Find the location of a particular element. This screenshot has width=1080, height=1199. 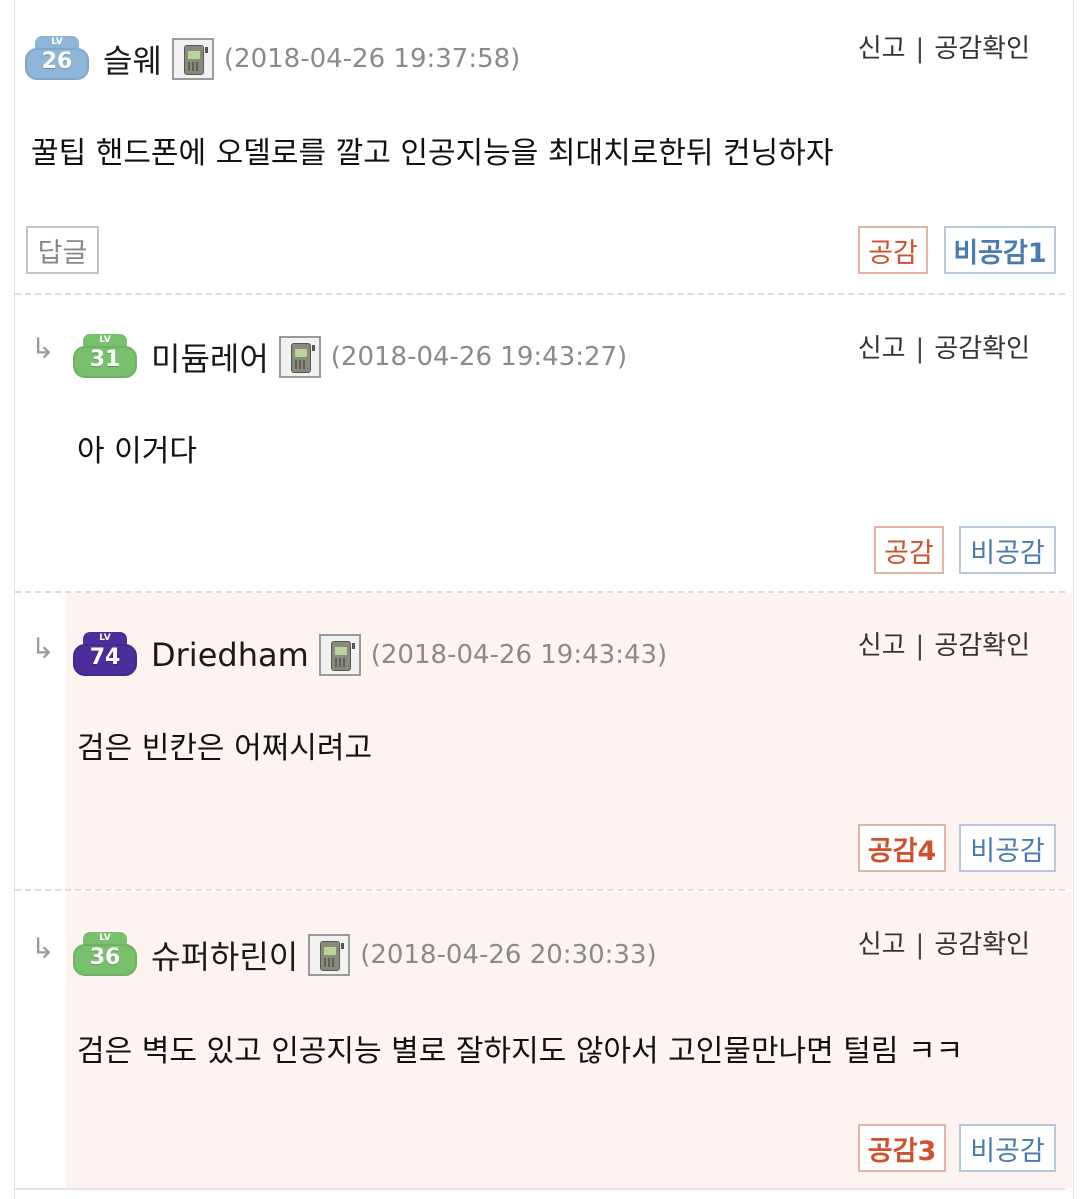

nickname: 슈퍼하린이 is located at coordinates (224, 955).